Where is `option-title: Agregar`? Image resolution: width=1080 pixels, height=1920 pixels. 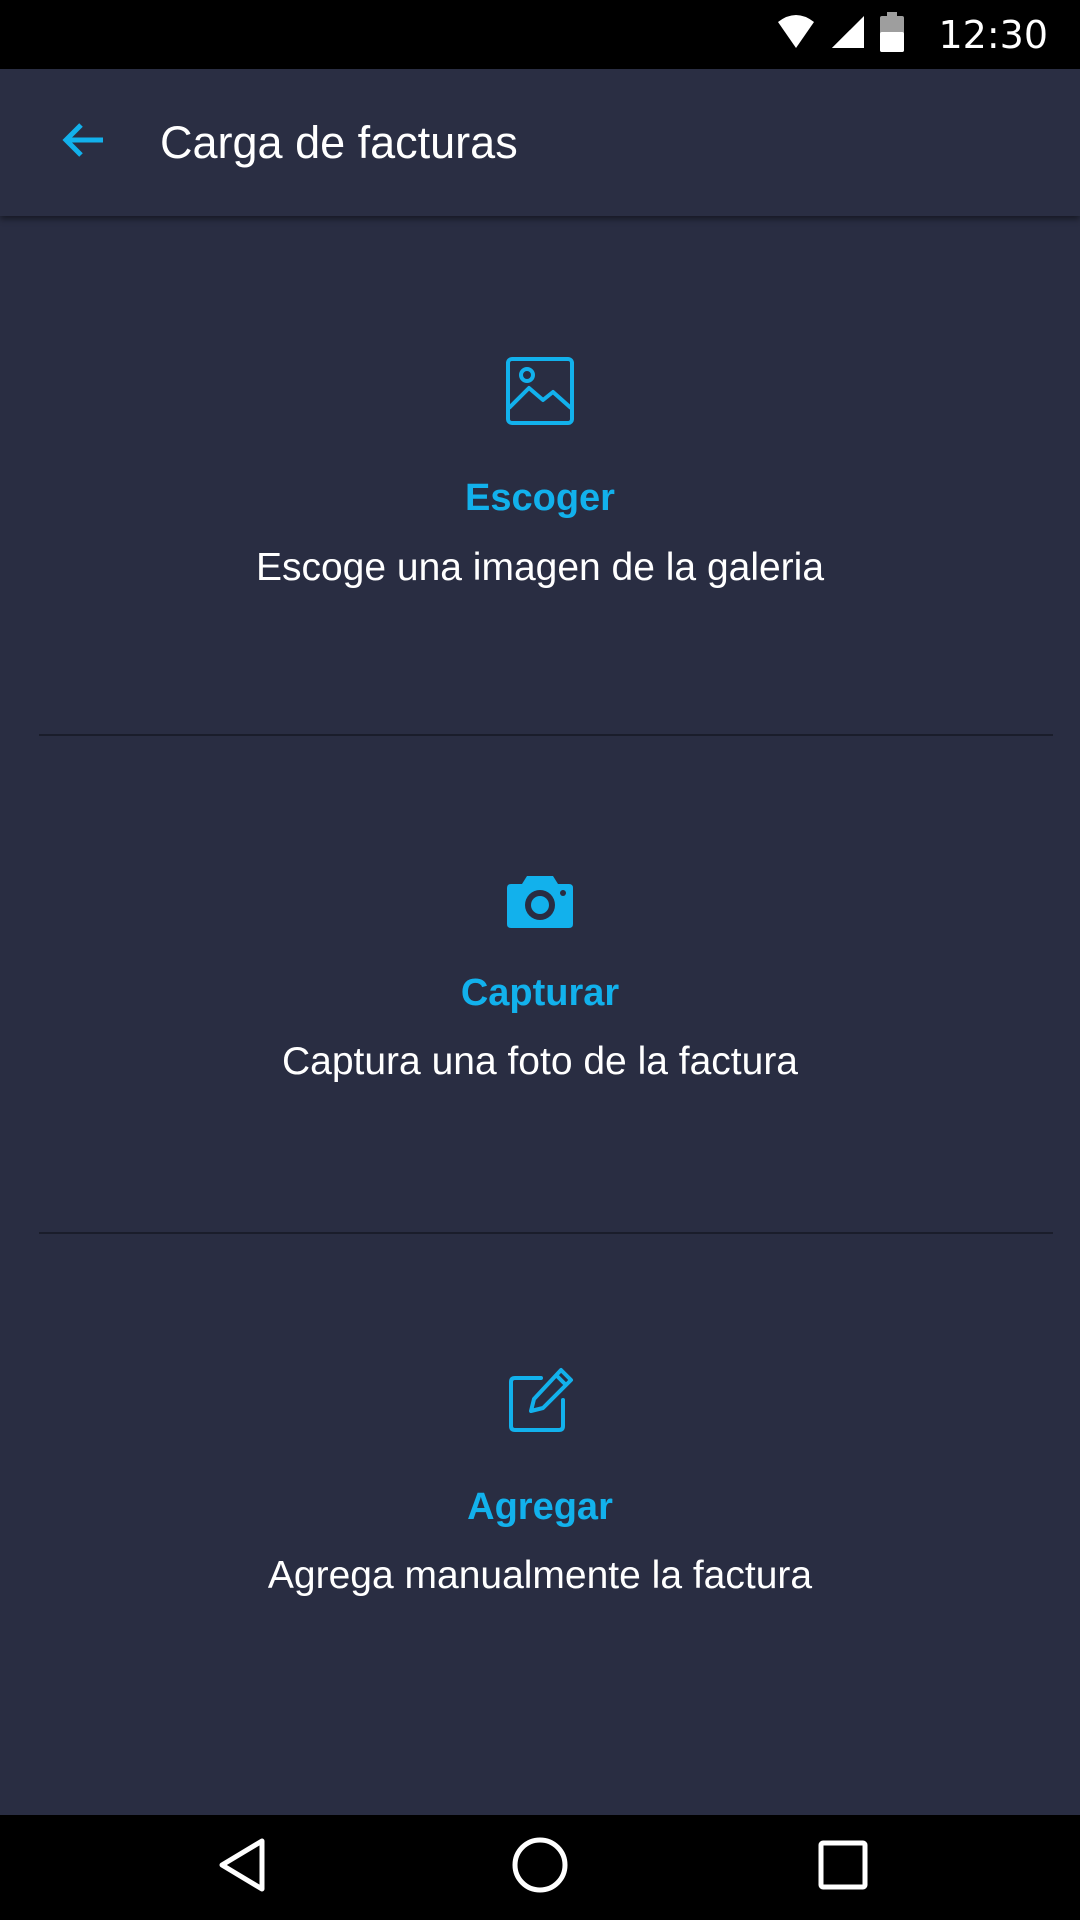 option-title: Agregar is located at coordinates (540, 1507).